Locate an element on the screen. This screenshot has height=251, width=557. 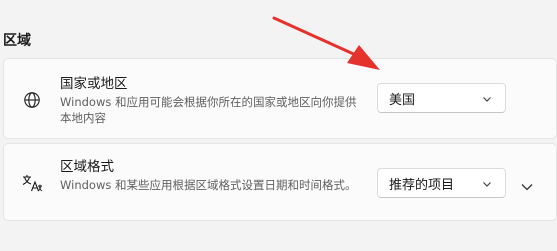
format-title: 区域格式 is located at coordinates (87, 167).